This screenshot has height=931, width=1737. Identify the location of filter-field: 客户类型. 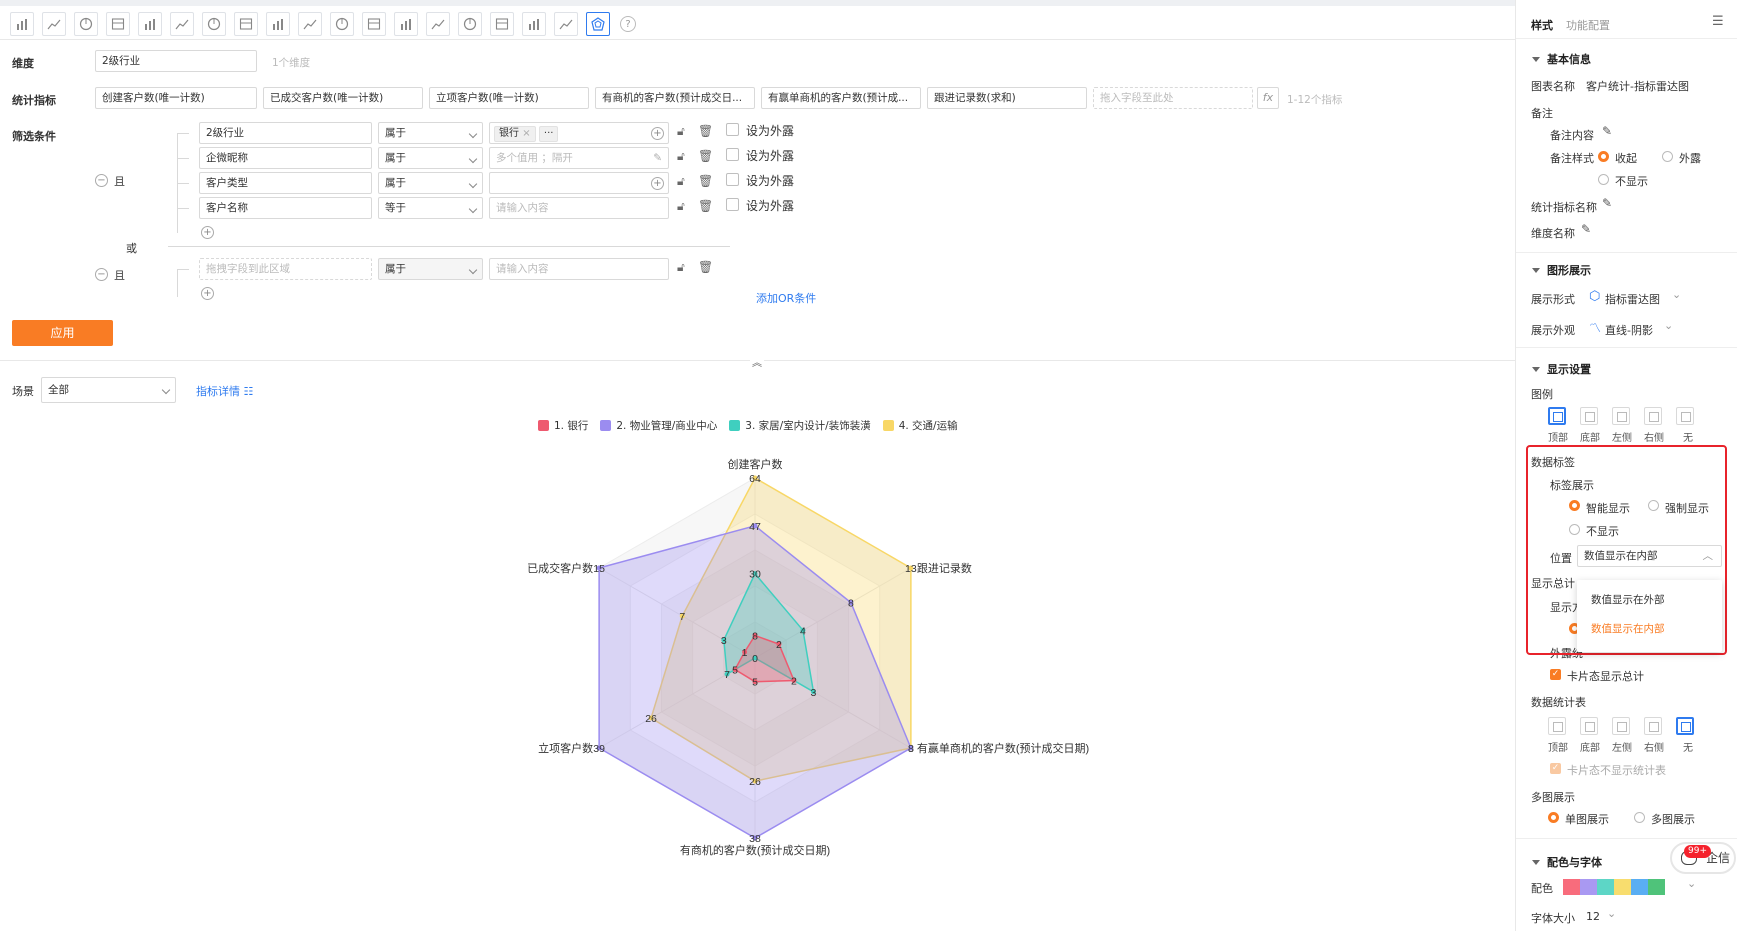
(285, 183).